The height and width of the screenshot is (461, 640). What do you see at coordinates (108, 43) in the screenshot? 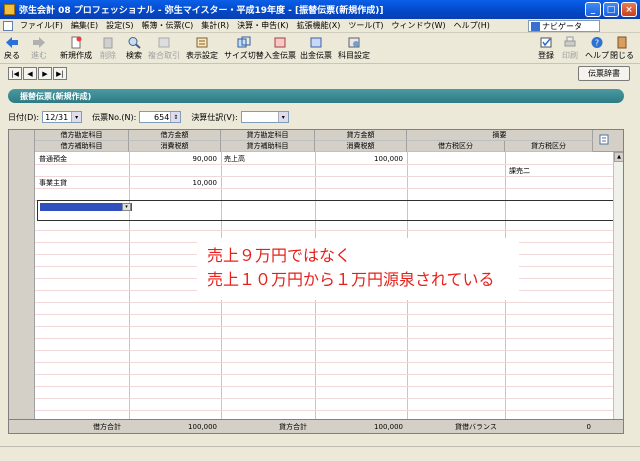
I see `delete-icon` at bounding box center [108, 43].